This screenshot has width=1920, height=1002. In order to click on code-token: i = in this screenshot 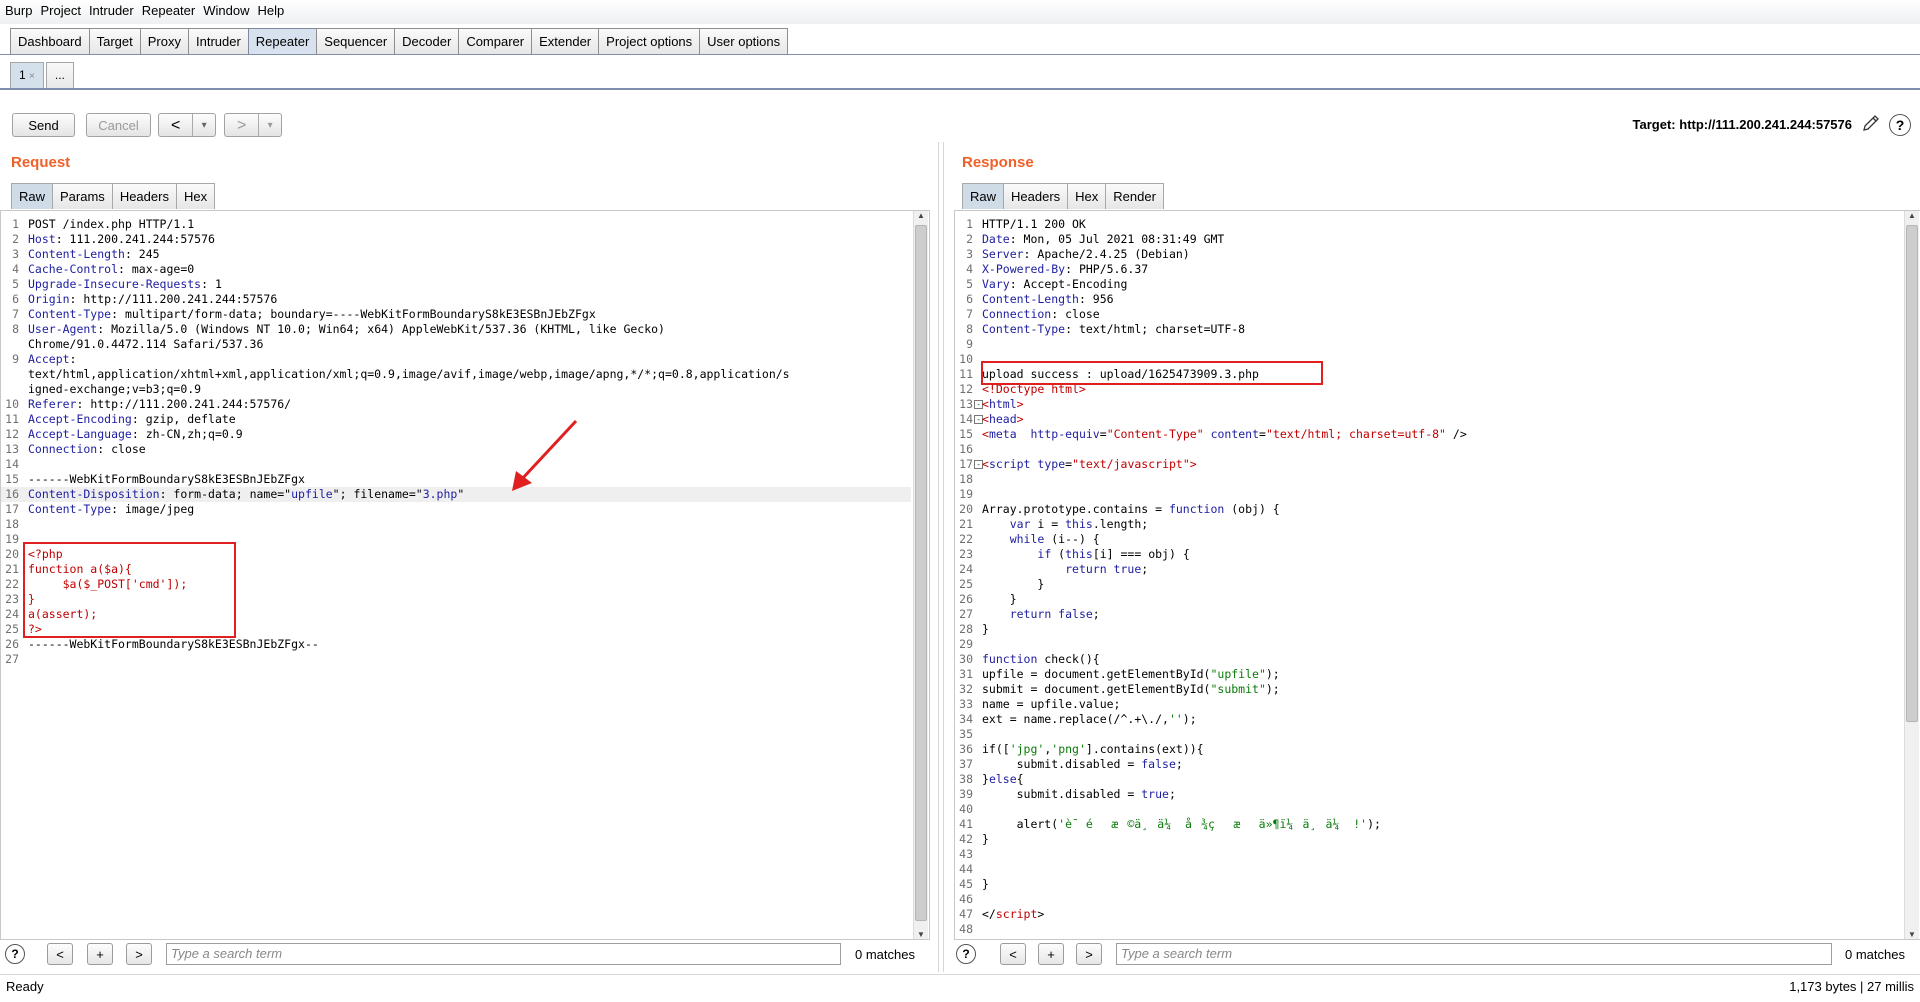, I will do `click(1048, 524)`.